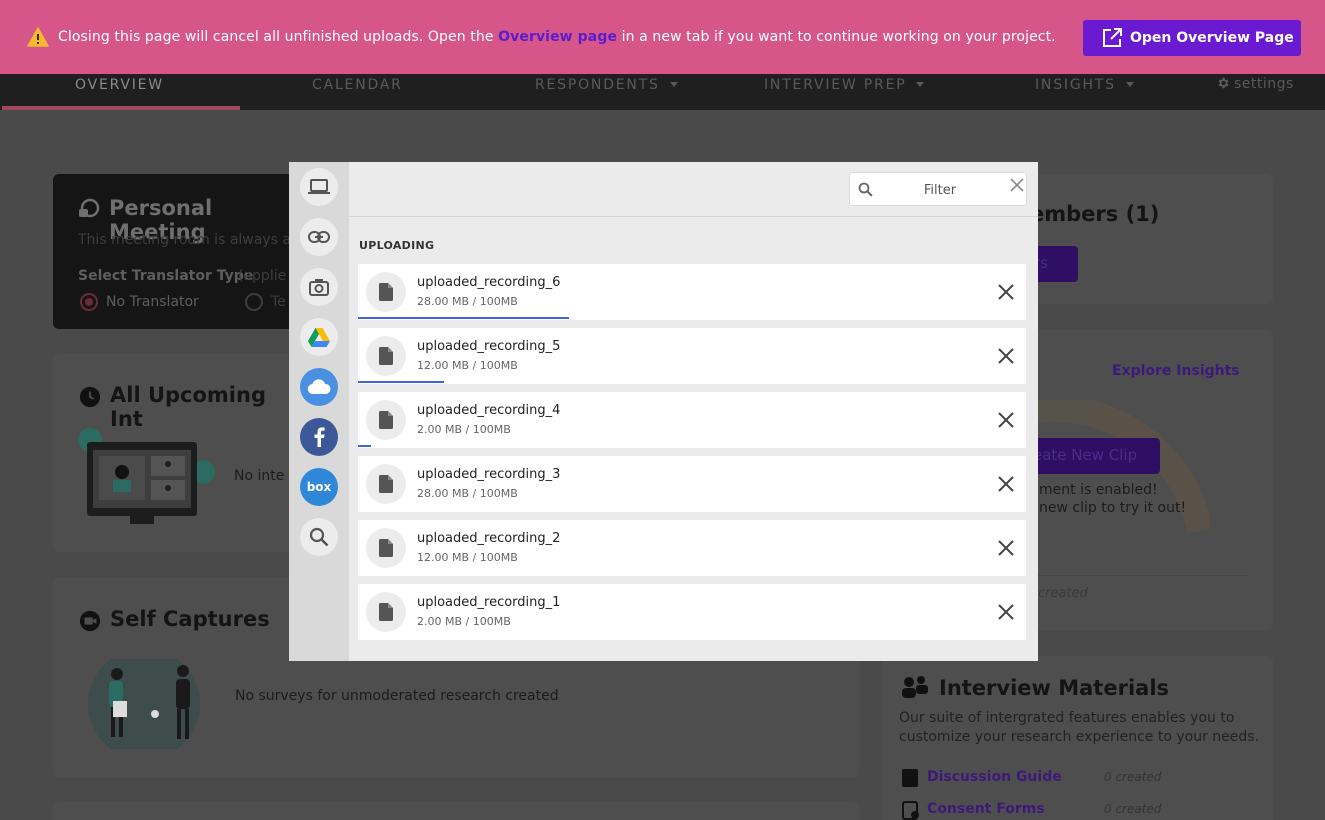 Image resolution: width=1325 pixels, height=820 pixels. Describe the element at coordinates (1223, 83) in the screenshot. I see `gear-icon` at that location.